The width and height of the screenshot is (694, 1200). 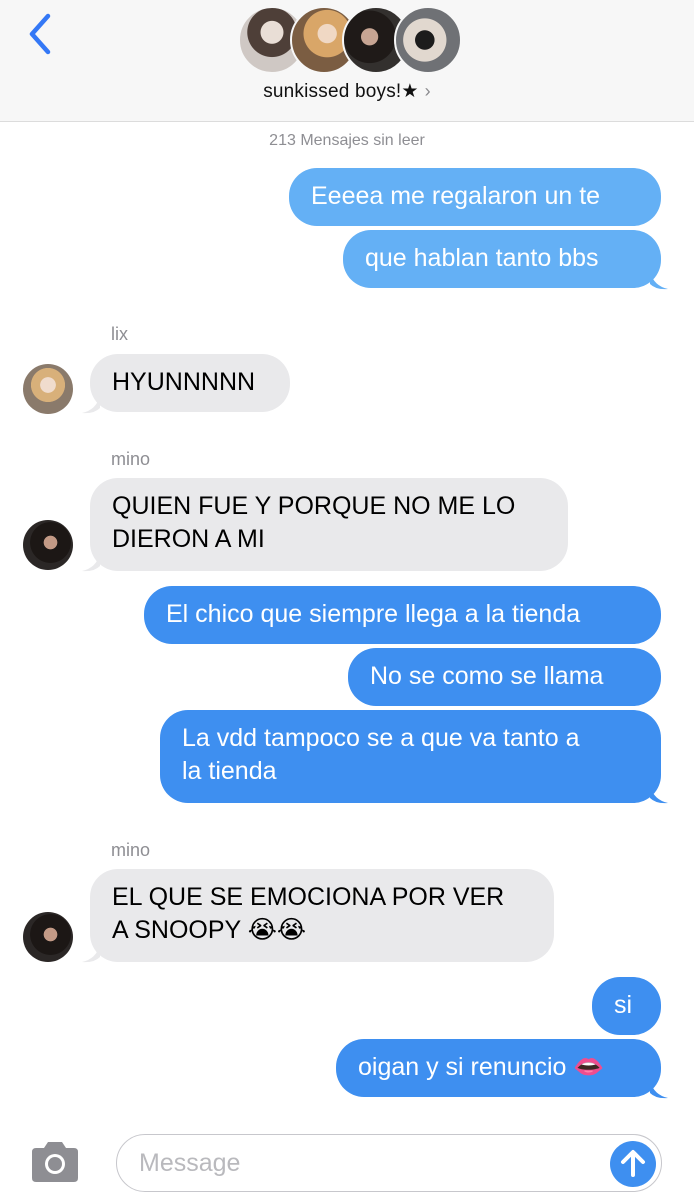 I want to click on sender-name: lix, so click(x=119, y=334).